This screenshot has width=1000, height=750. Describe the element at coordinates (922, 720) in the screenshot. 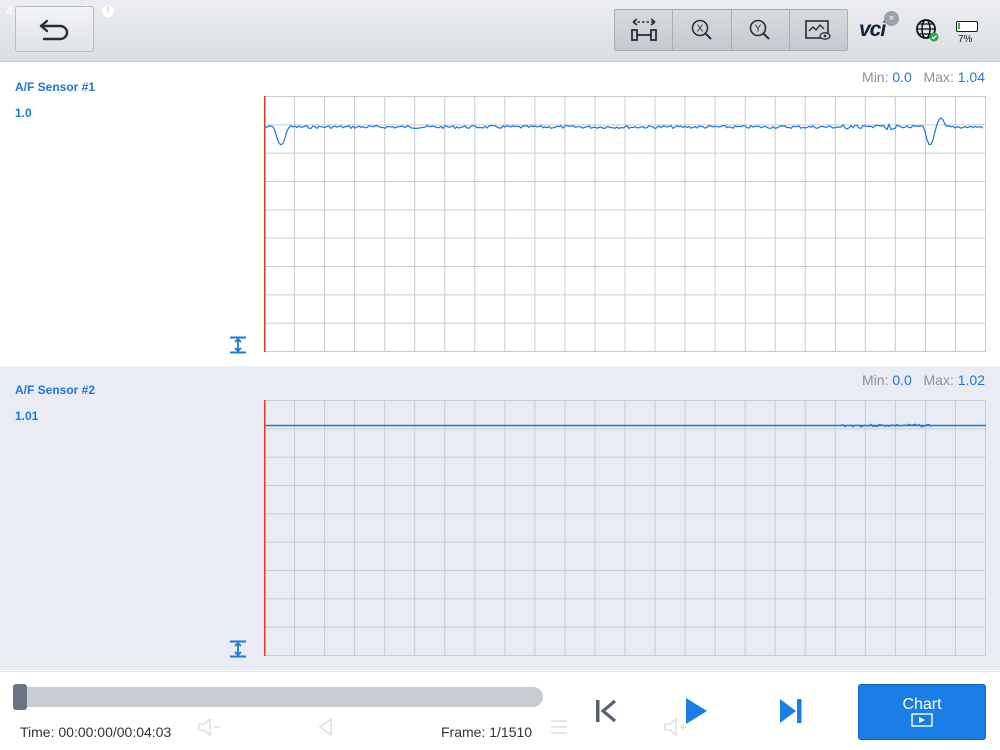

I see `video-chart-icon` at that location.